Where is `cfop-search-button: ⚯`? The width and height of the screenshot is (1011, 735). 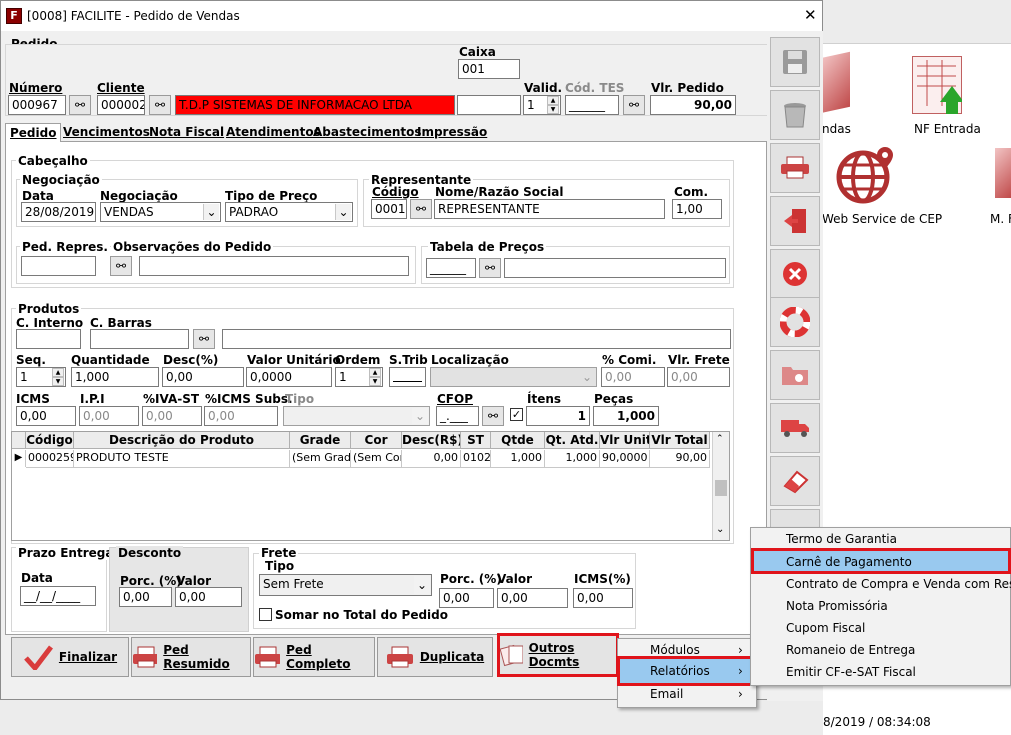
cfop-search-button: ⚯ is located at coordinates (493, 416).